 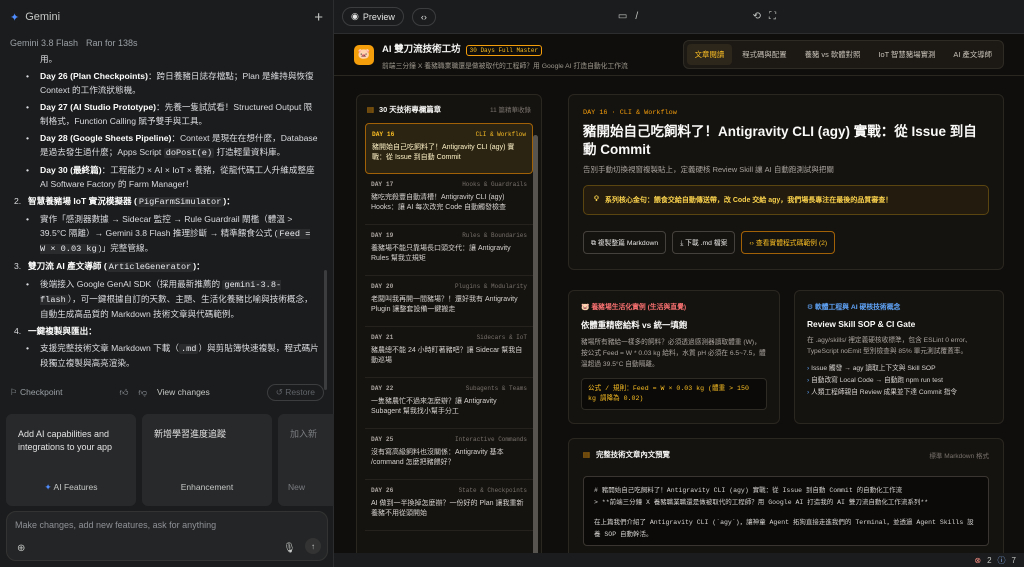 What do you see at coordinates (370, 109) in the screenshot?
I see `book-icon: ▤` at bounding box center [370, 109].